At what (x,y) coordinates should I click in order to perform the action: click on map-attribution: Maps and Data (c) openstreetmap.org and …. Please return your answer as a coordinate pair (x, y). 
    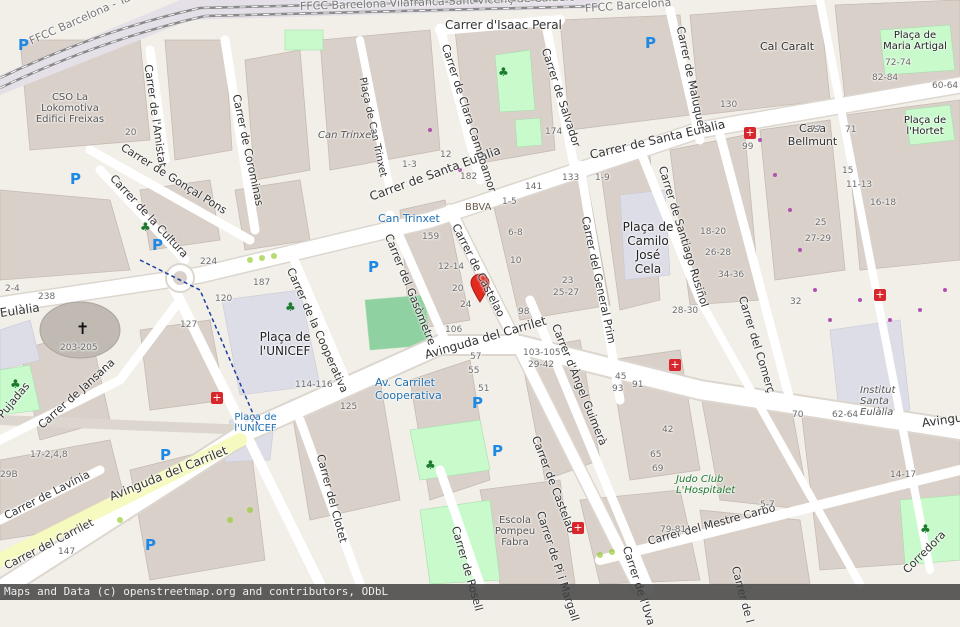
    Looking at the image, I should click on (480, 592).